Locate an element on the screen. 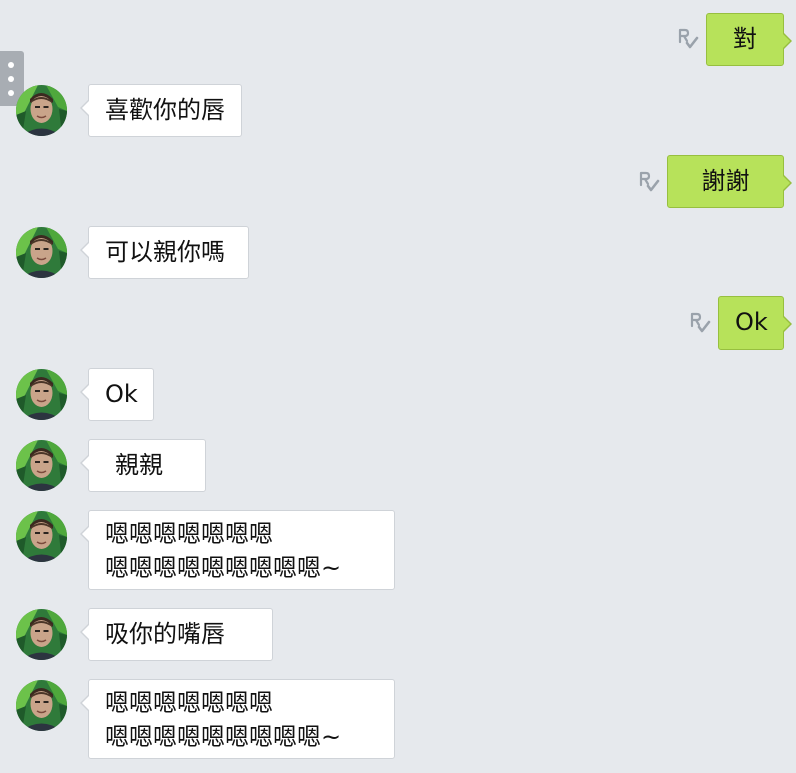 The width and height of the screenshot is (796, 773). message-text: 親親 is located at coordinates (139, 465).